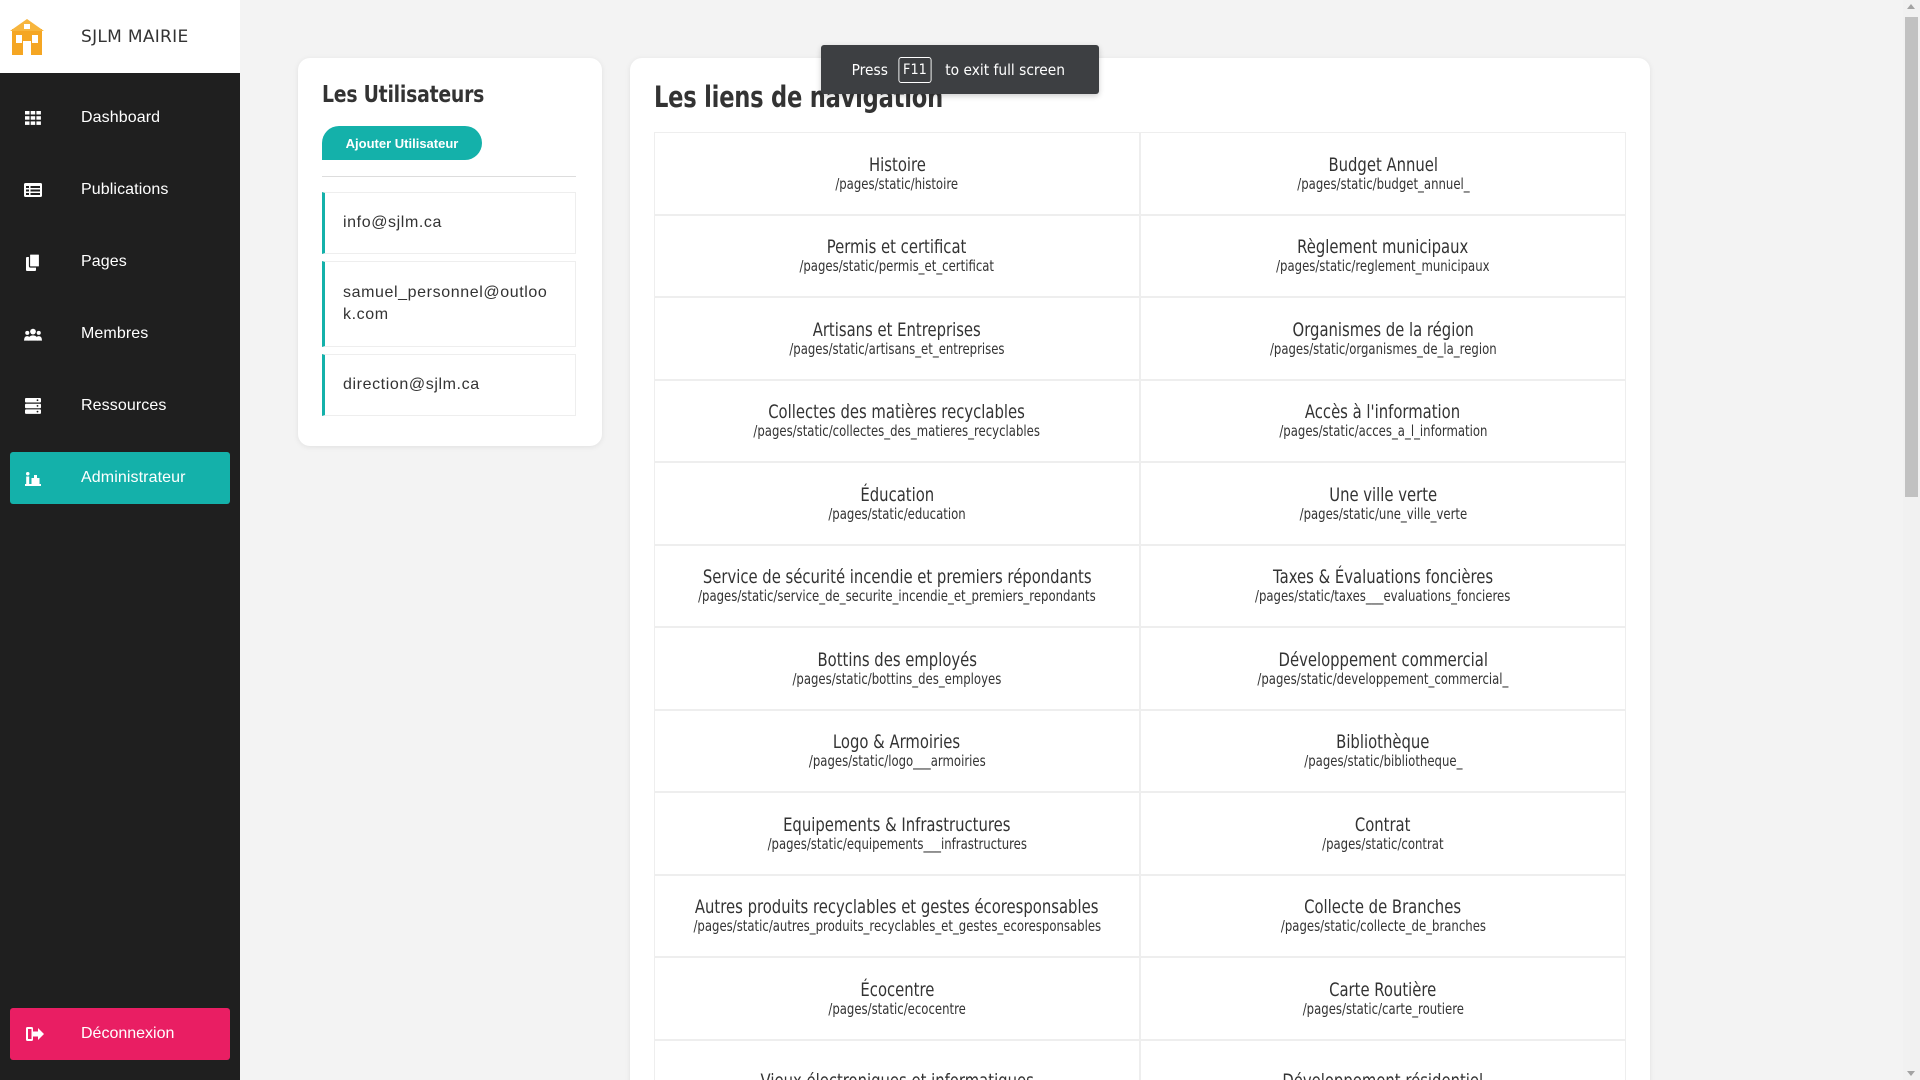 This screenshot has width=1920, height=1080. I want to click on users-title: Les Utilisateurs, so click(403, 95).